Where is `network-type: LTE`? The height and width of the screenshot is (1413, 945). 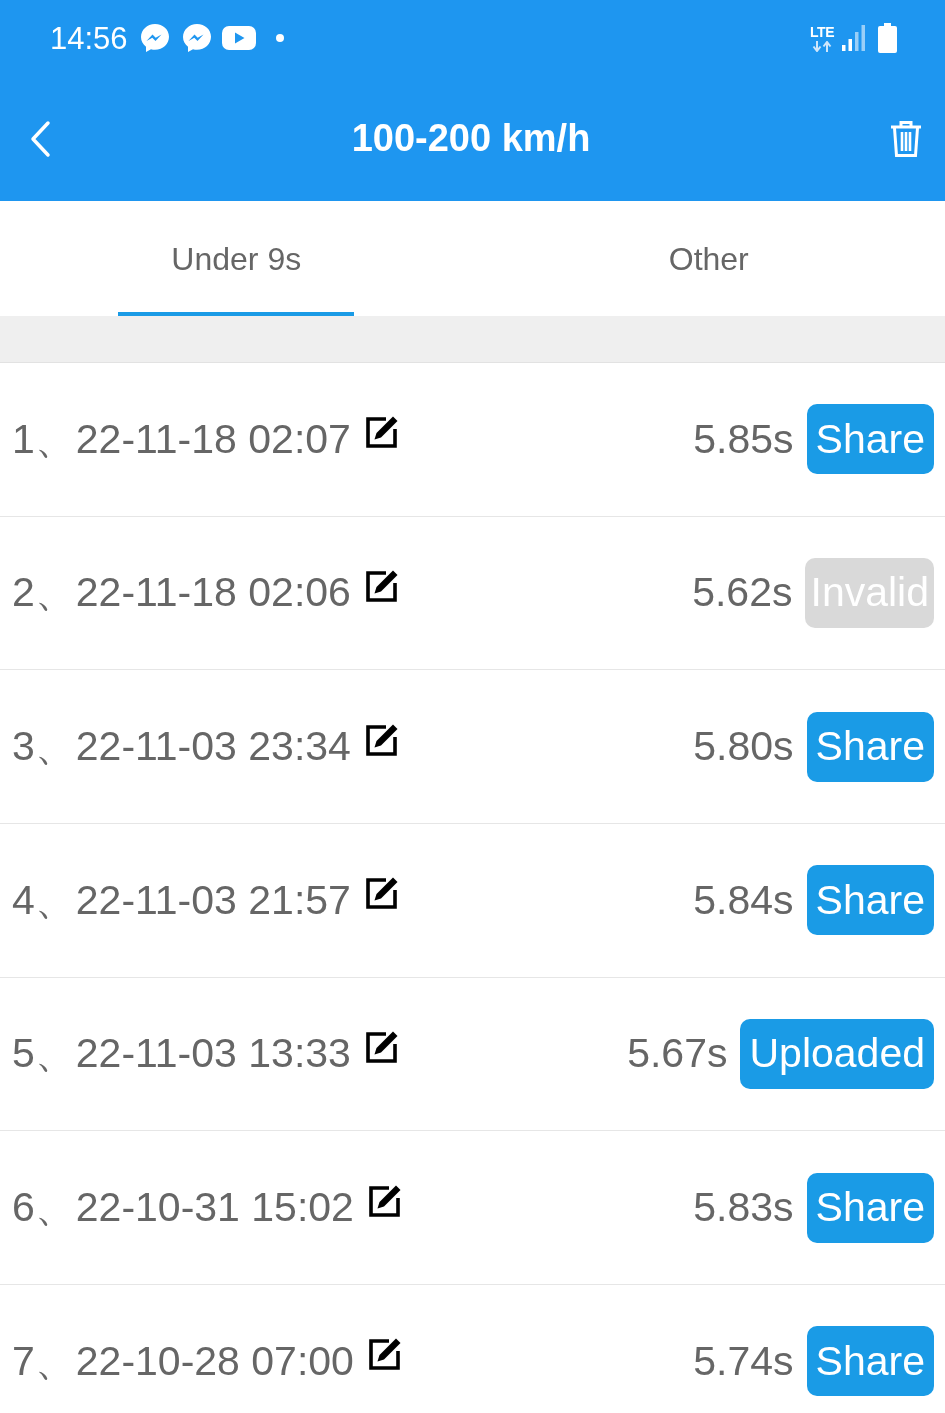
network-type: LTE is located at coordinates (822, 31).